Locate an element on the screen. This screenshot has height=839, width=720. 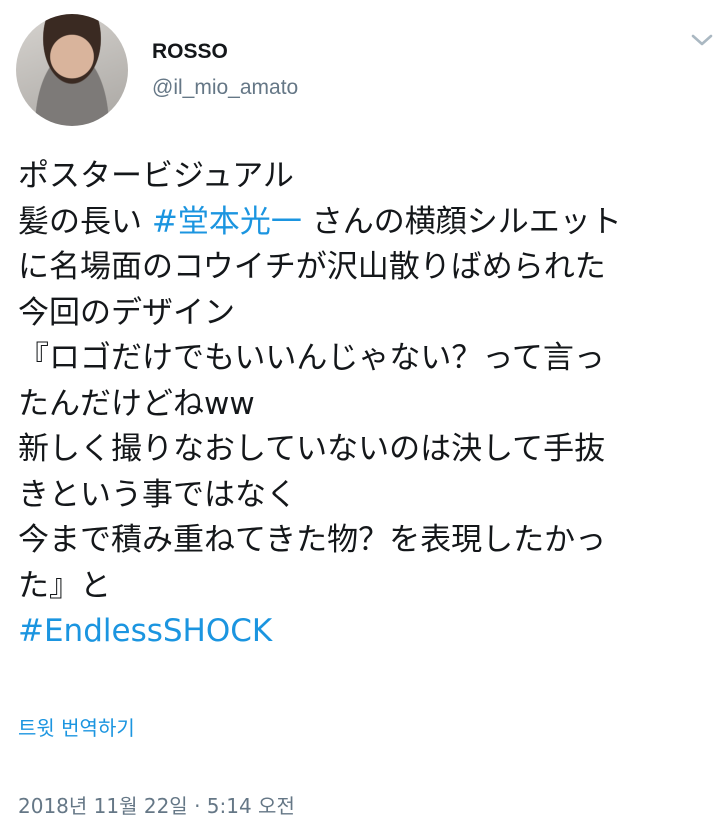
tweet-text-fragment: 髪の長い is located at coordinates (85, 221).